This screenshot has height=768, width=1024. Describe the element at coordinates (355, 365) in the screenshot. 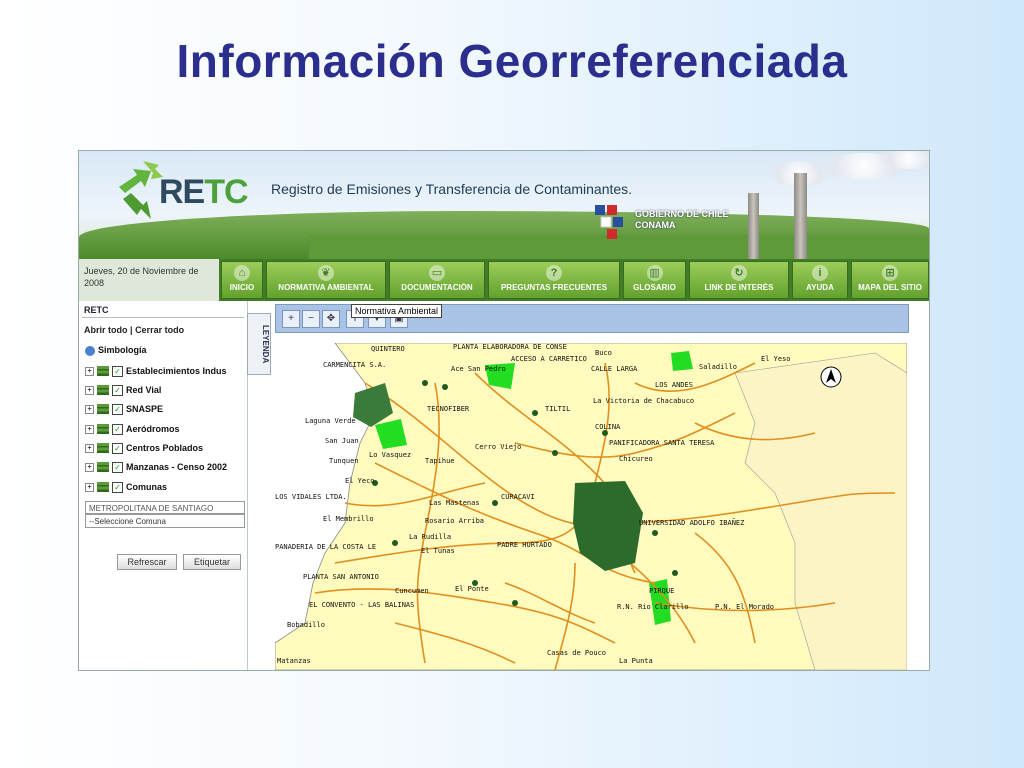

I see `place-label: CARMENCITA S.A.` at that location.